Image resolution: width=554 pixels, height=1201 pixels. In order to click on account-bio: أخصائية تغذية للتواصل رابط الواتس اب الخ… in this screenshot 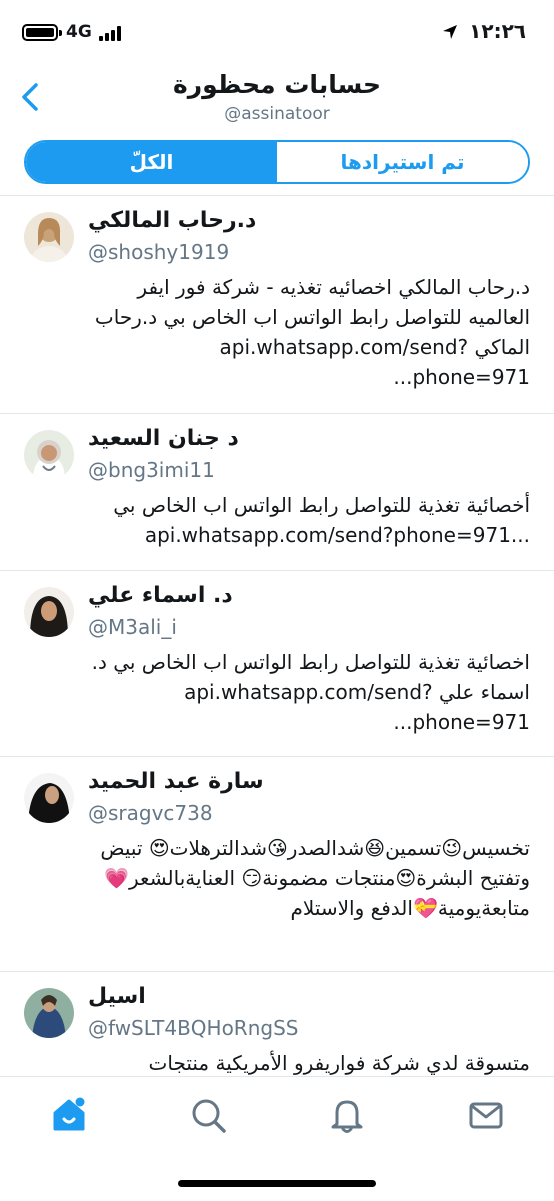, I will do `click(318, 520)`.